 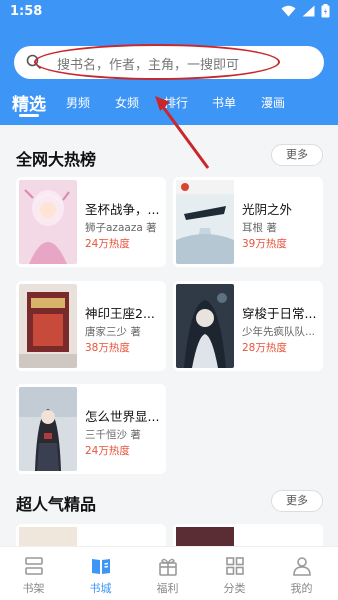 I want to click on more-button-popular: 更多, so click(x=297, y=501).